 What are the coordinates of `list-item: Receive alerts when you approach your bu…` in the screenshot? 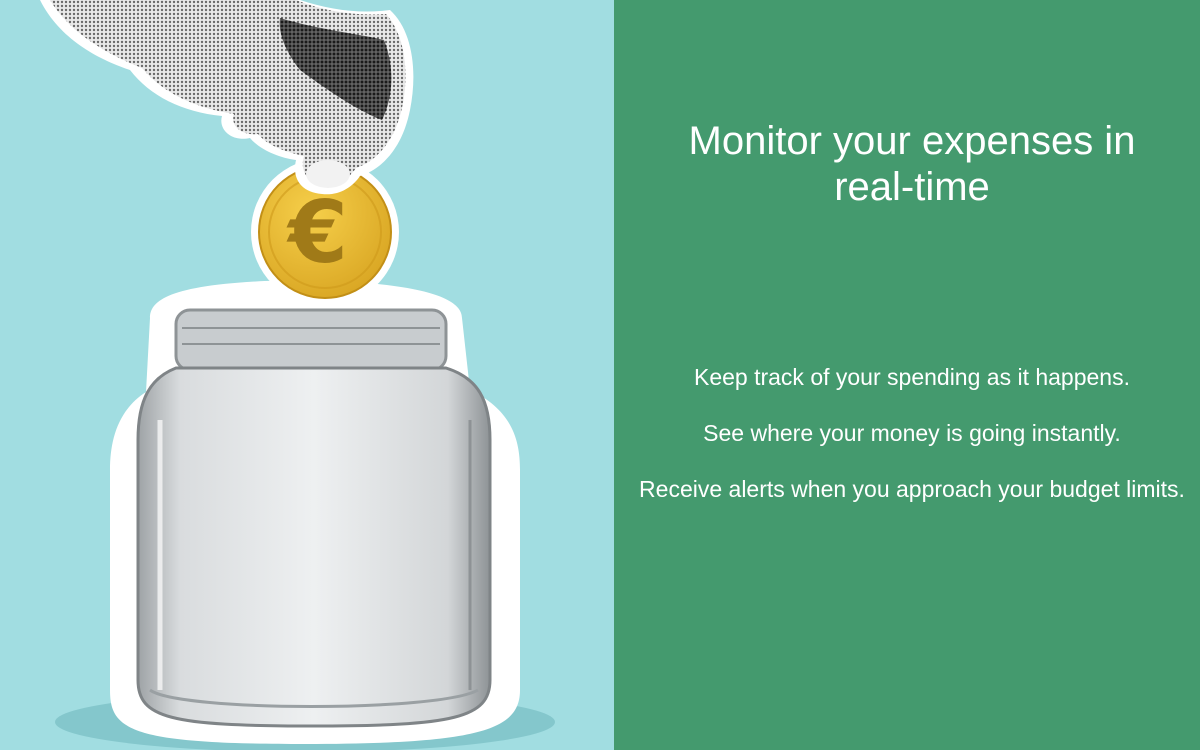 It's located at (912, 489).